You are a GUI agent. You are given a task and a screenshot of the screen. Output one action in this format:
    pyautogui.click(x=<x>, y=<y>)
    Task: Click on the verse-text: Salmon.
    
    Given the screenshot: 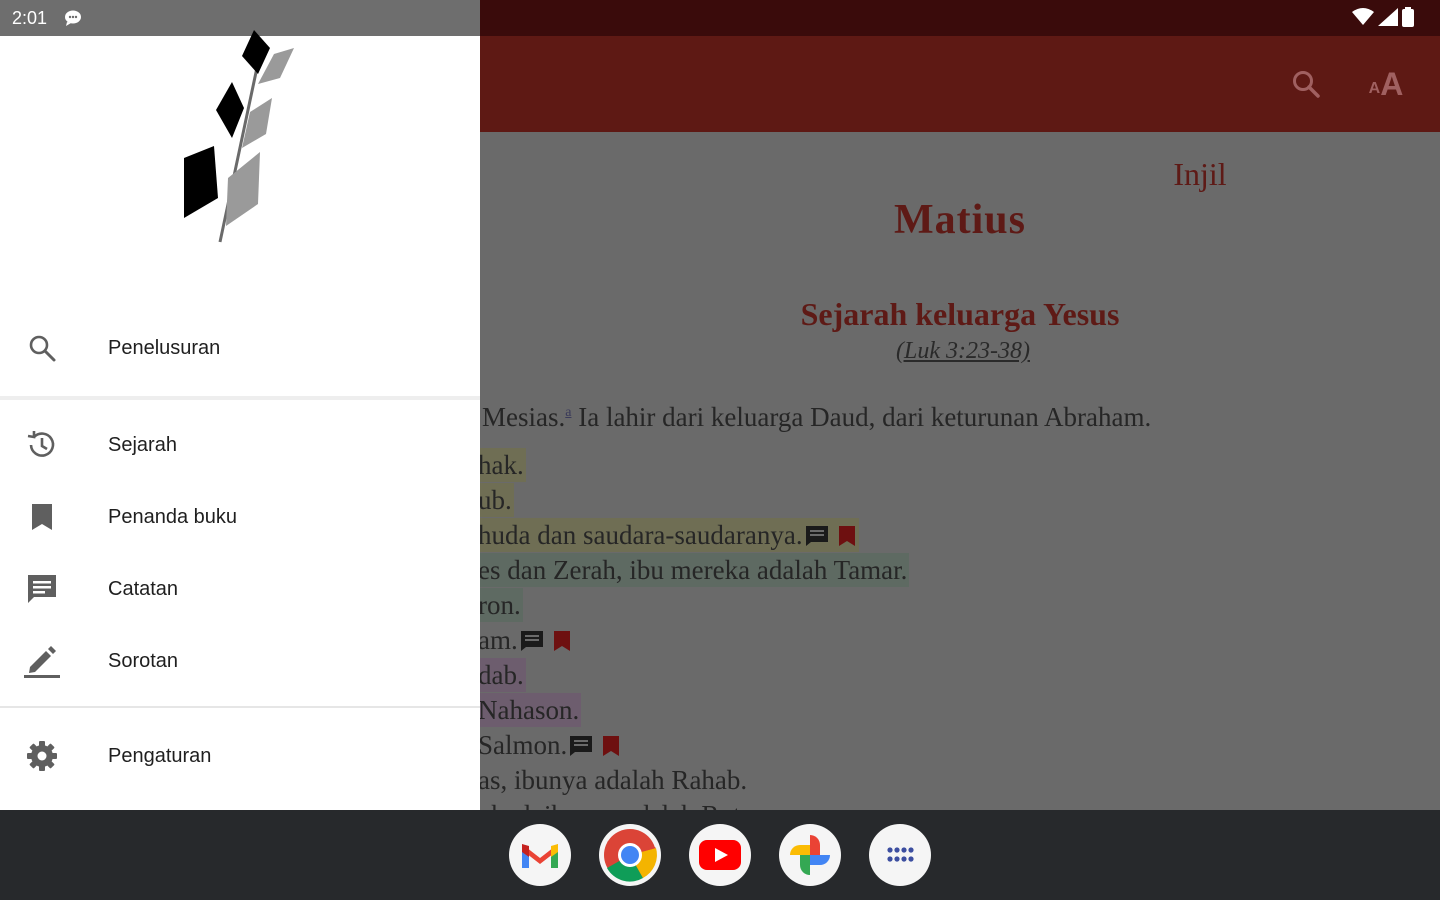 What is the action you would take?
    pyautogui.click(x=524, y=745)
    